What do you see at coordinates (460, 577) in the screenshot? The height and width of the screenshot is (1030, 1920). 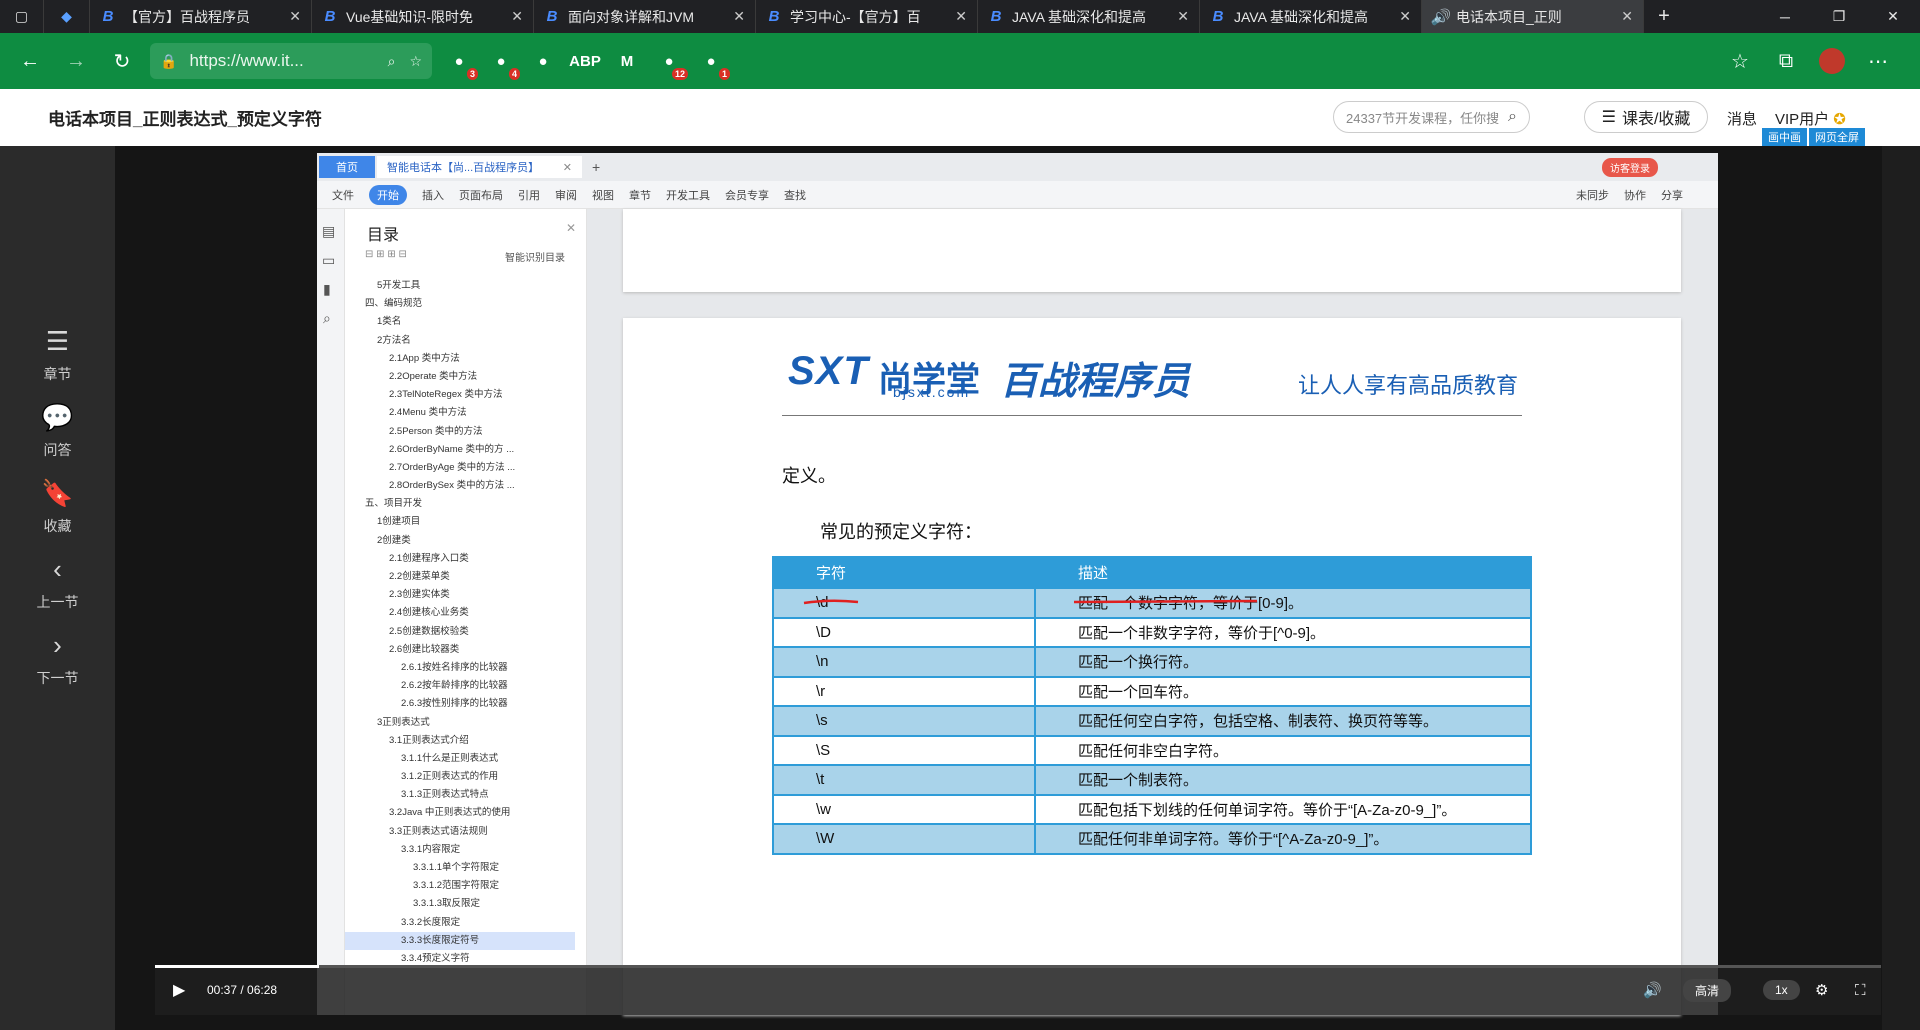 I see `toc-item: 2.2创建菜单类` at bounding box center [460, 577].